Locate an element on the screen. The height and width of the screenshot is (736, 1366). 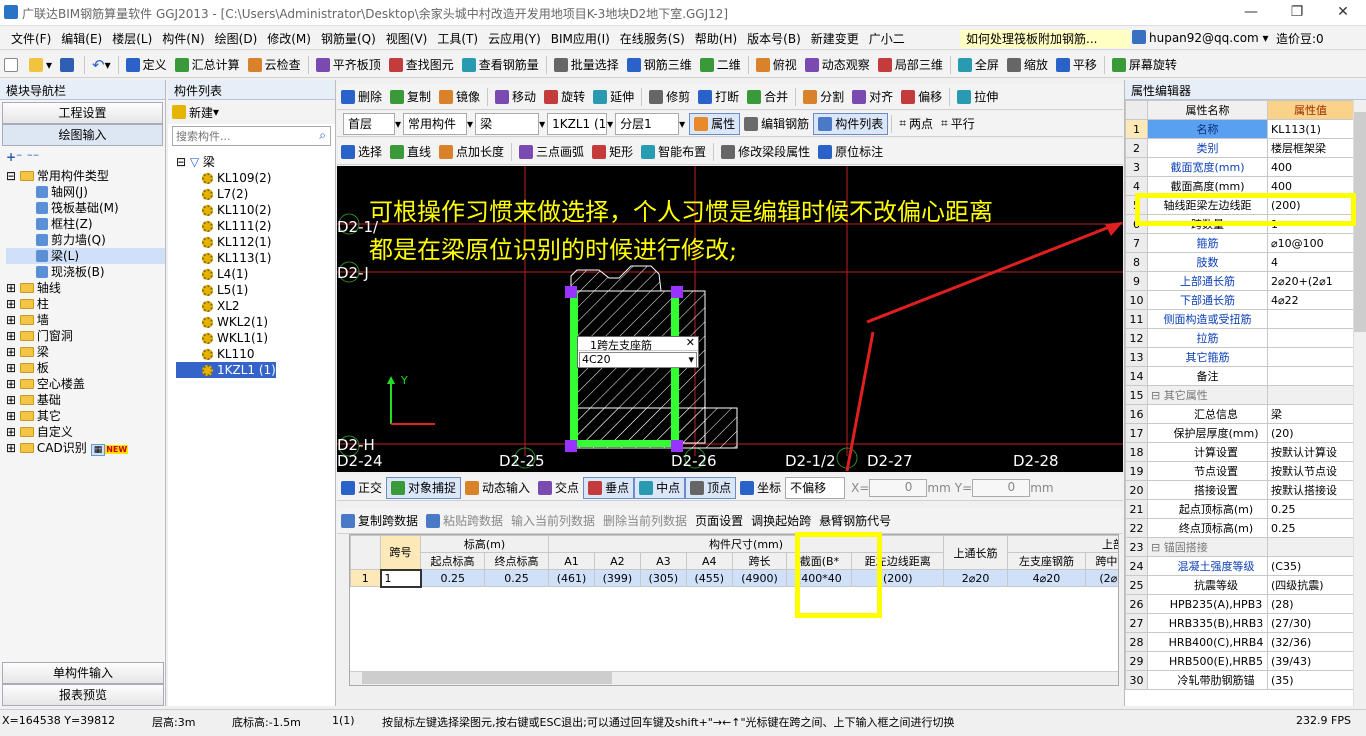
cell-a2: (399) is located at coordinates (617, 578).